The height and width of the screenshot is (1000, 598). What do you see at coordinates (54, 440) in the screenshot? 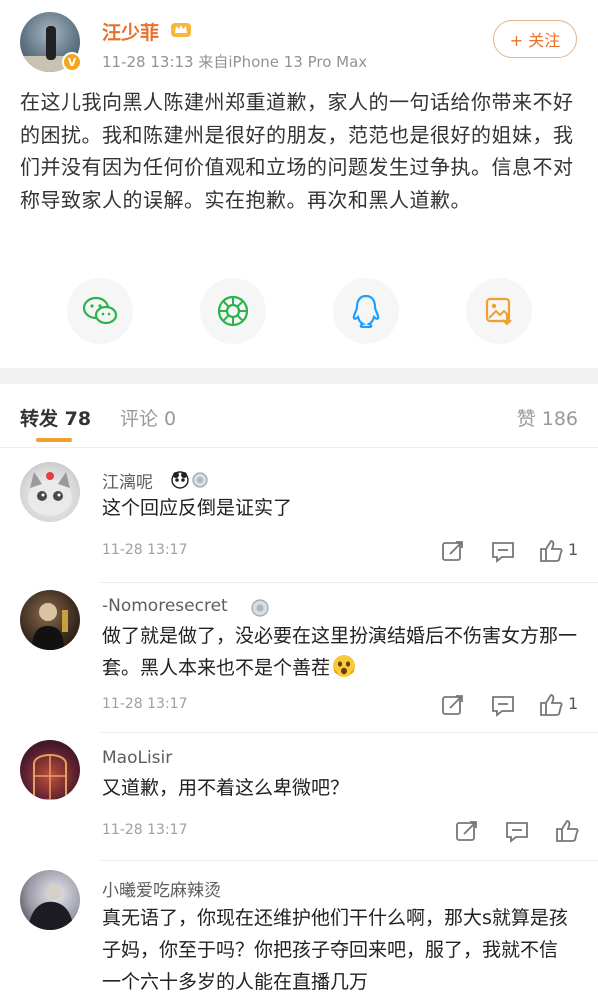
I see `active-tab-indicator` at bounding box center [54, 440].